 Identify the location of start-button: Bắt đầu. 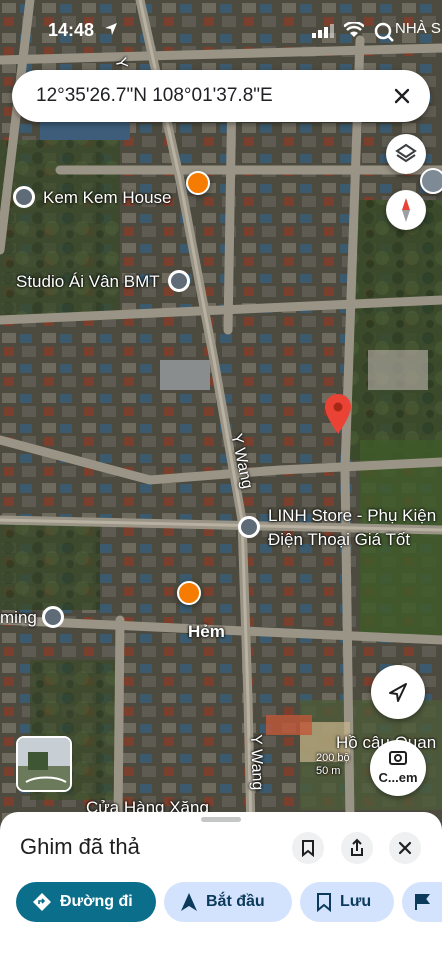
(228, 902).